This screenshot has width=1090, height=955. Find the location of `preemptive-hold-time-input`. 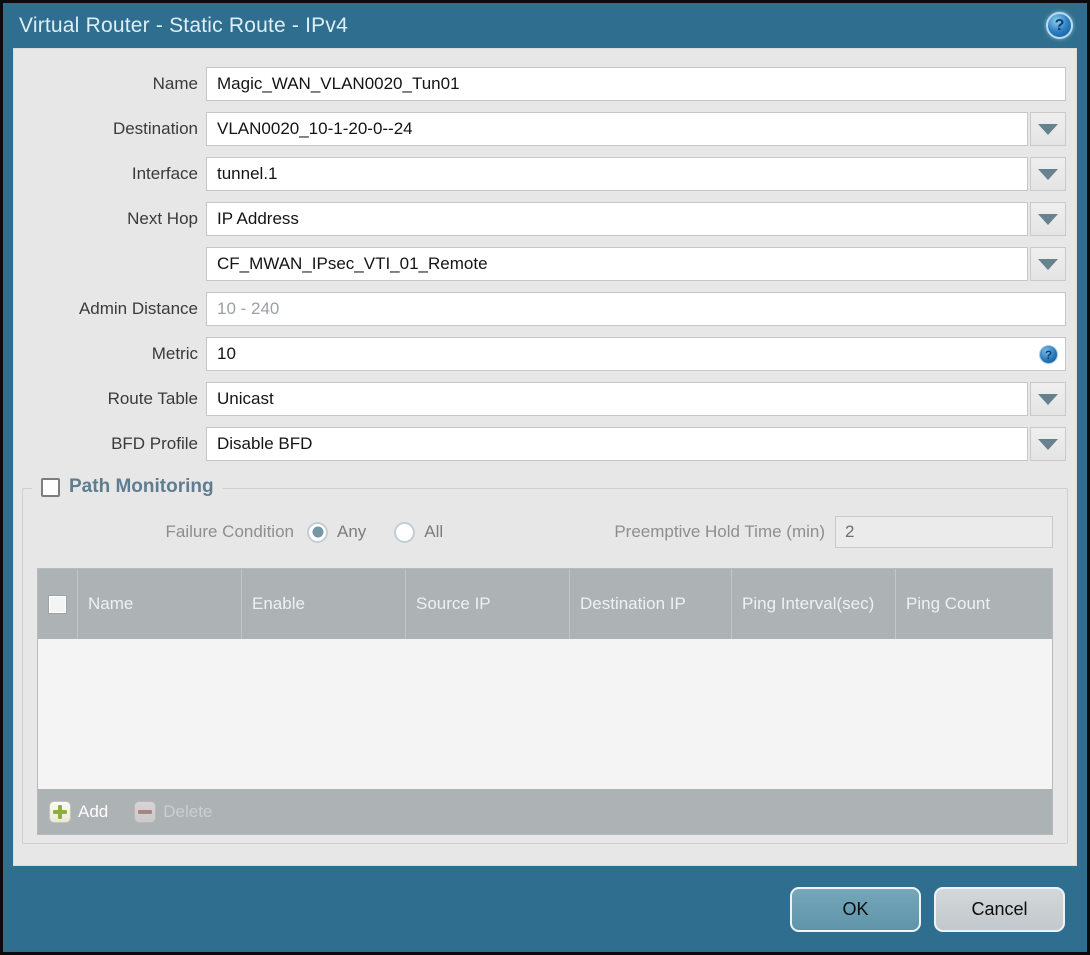

preemptive-hold-time-input is located at coordinates (944, 532).